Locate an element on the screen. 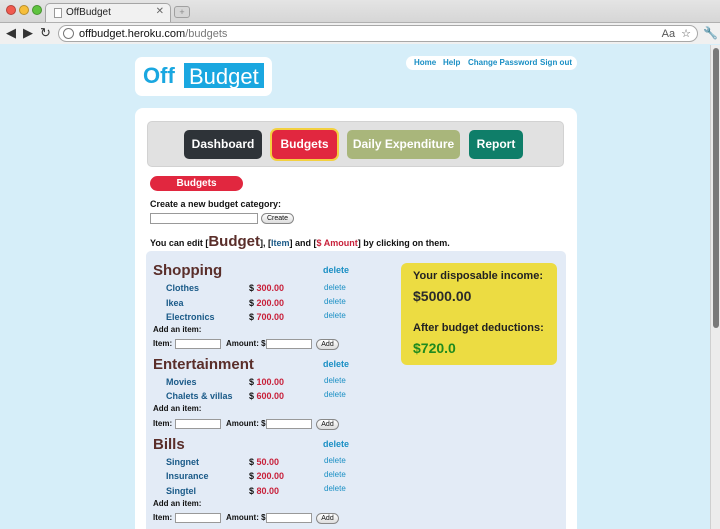 Image resolution: width=720 pixels, height=529 pixels. item-name: Clothes is located at coordinates (182, 288).